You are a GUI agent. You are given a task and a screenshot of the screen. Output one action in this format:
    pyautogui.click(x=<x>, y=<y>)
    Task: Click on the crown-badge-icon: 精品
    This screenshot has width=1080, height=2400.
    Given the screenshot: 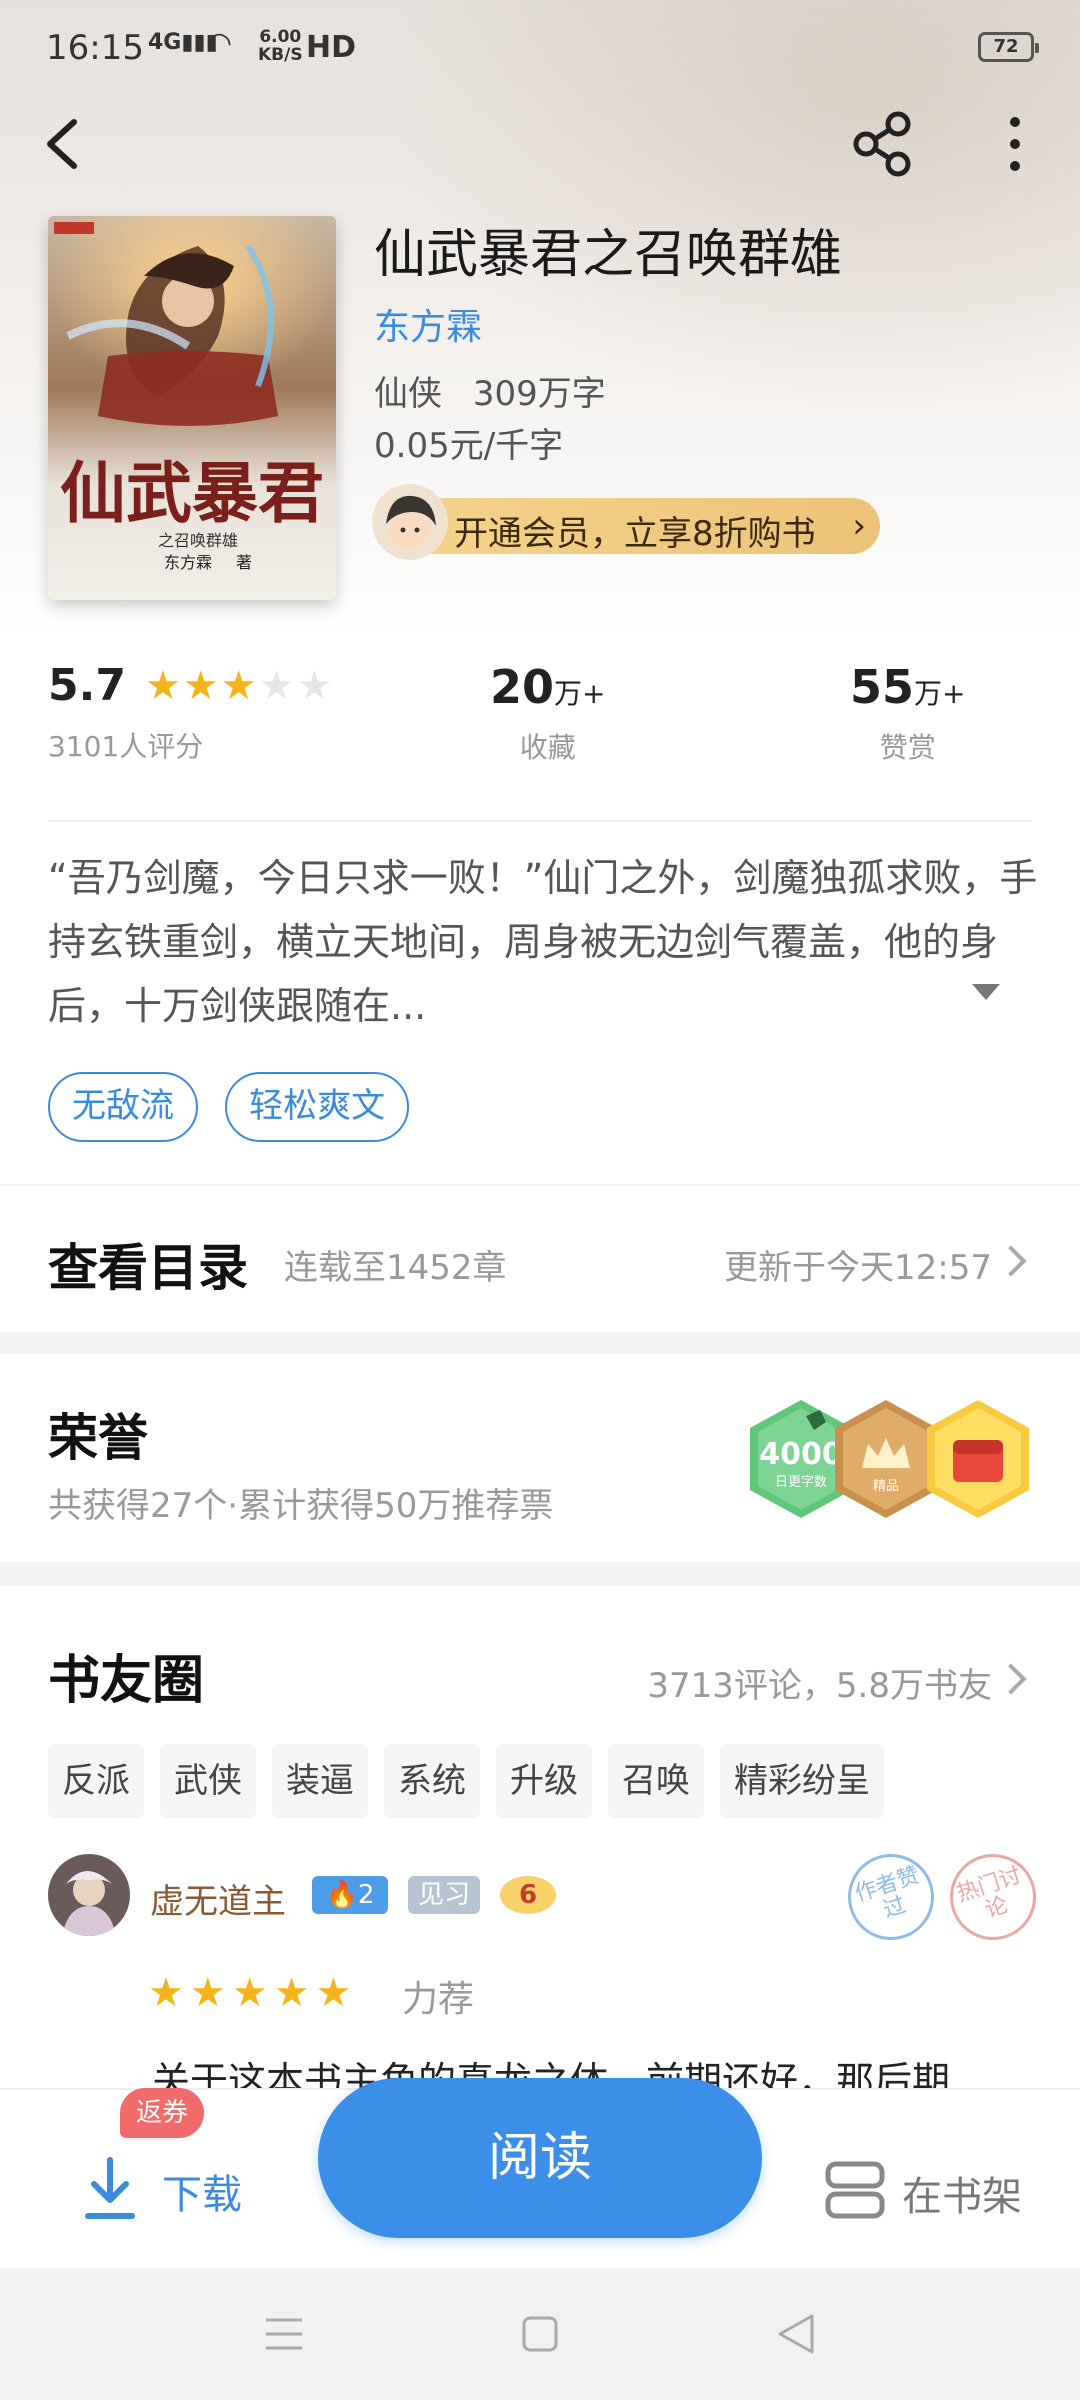 What is the action you would take?
    pyautogui.click(x=886, y=1459)
    